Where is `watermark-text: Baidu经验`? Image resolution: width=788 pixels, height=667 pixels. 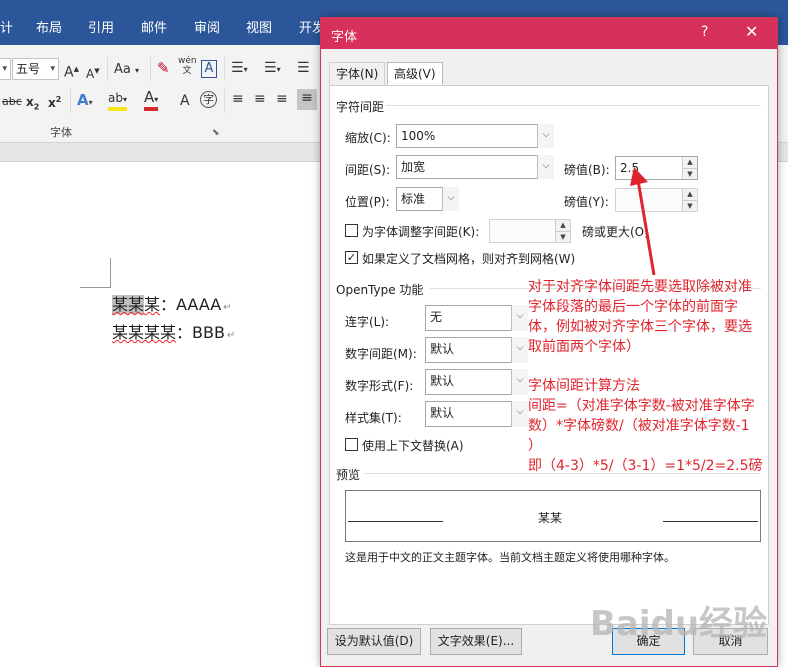 watermark-text: Baidu经验 is located at coordinates (679, 624).